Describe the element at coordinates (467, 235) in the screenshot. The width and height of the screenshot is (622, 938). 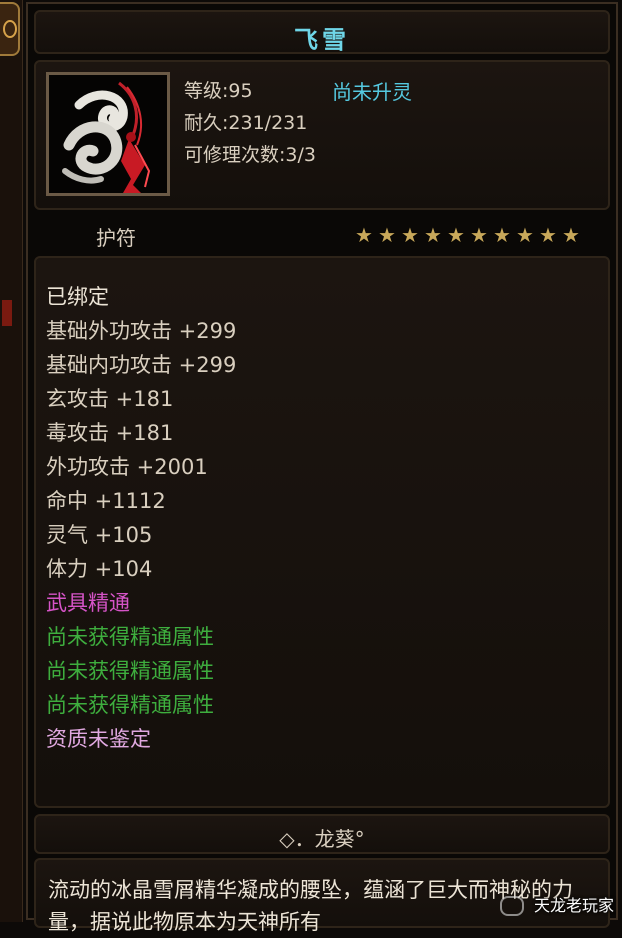
I see `star-rating: ★ ★ ★ ★ ★ ★ ★ ★ ★ ★` at that location.